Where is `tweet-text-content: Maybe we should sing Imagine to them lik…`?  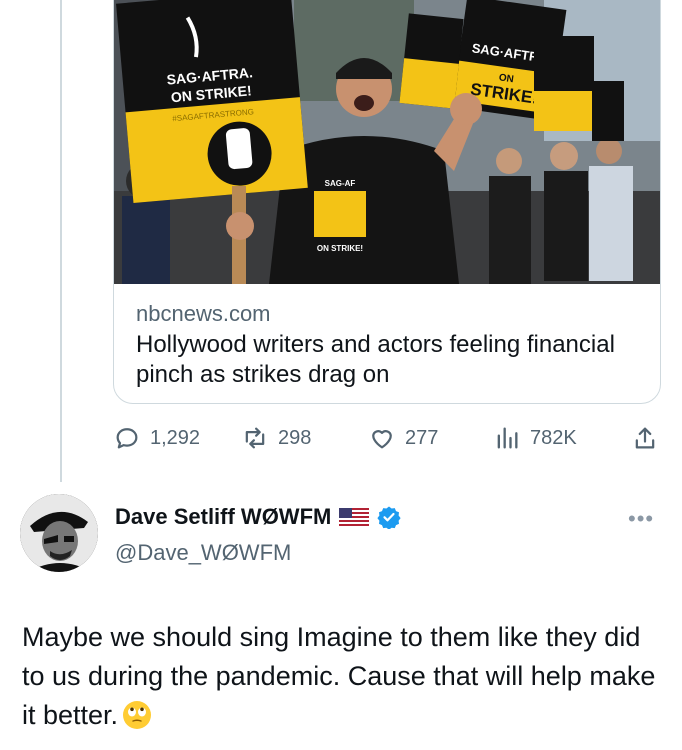 tweet-text-content: Maybe we should sing Imagine to them lik… is located at coordinates (339, 676).